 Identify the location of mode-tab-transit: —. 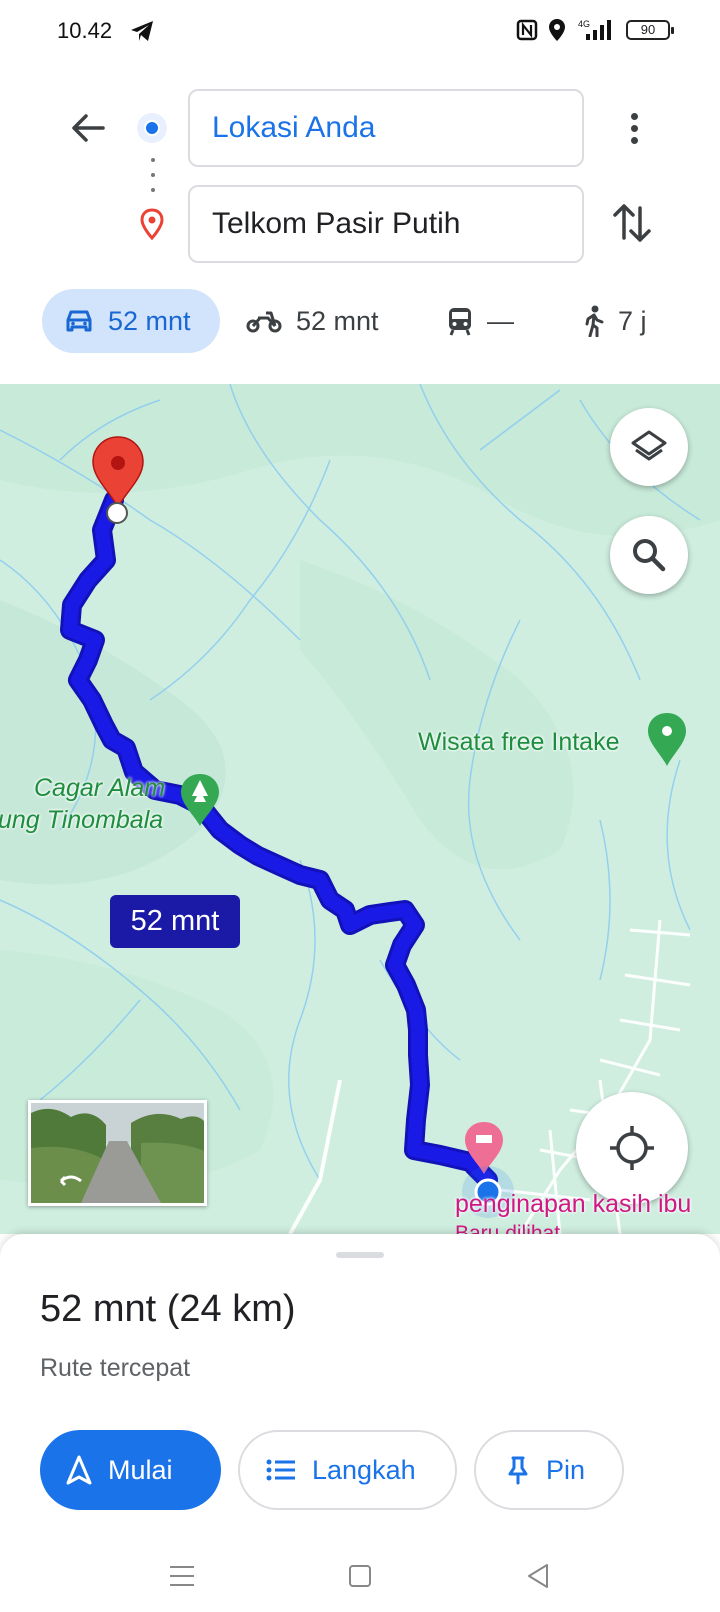
(480, 321).